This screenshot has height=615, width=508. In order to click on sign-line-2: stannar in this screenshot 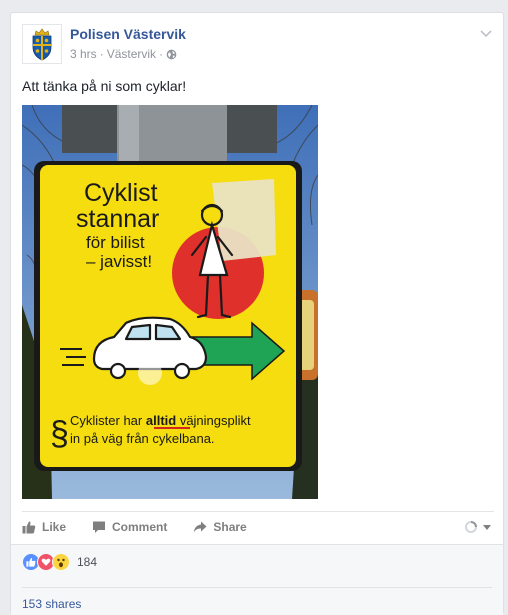, I will do `click(117, 219)`.